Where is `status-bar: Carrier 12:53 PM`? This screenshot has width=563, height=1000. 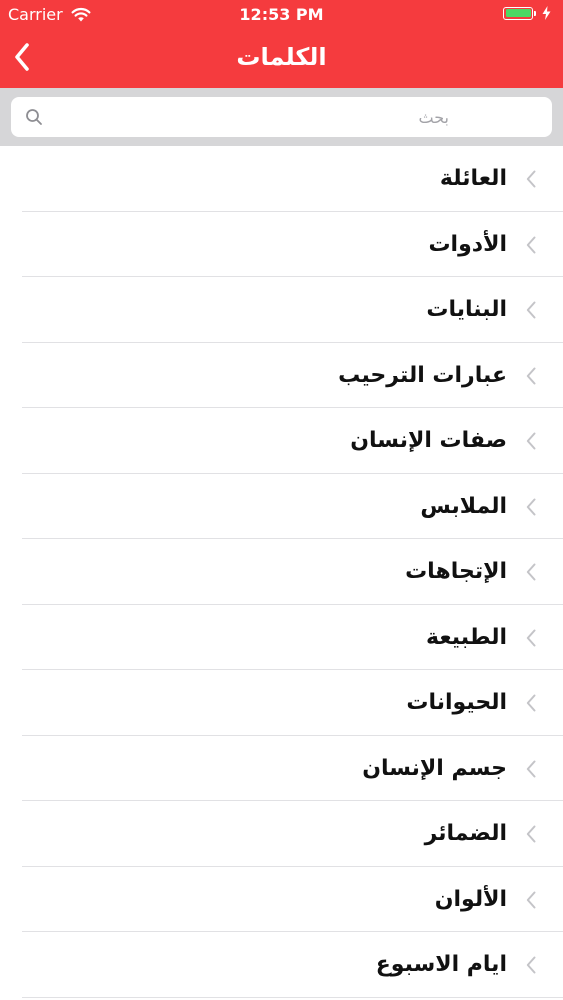 status-bar: Carrier 12:53 PM is located at coordinates (281, 15).